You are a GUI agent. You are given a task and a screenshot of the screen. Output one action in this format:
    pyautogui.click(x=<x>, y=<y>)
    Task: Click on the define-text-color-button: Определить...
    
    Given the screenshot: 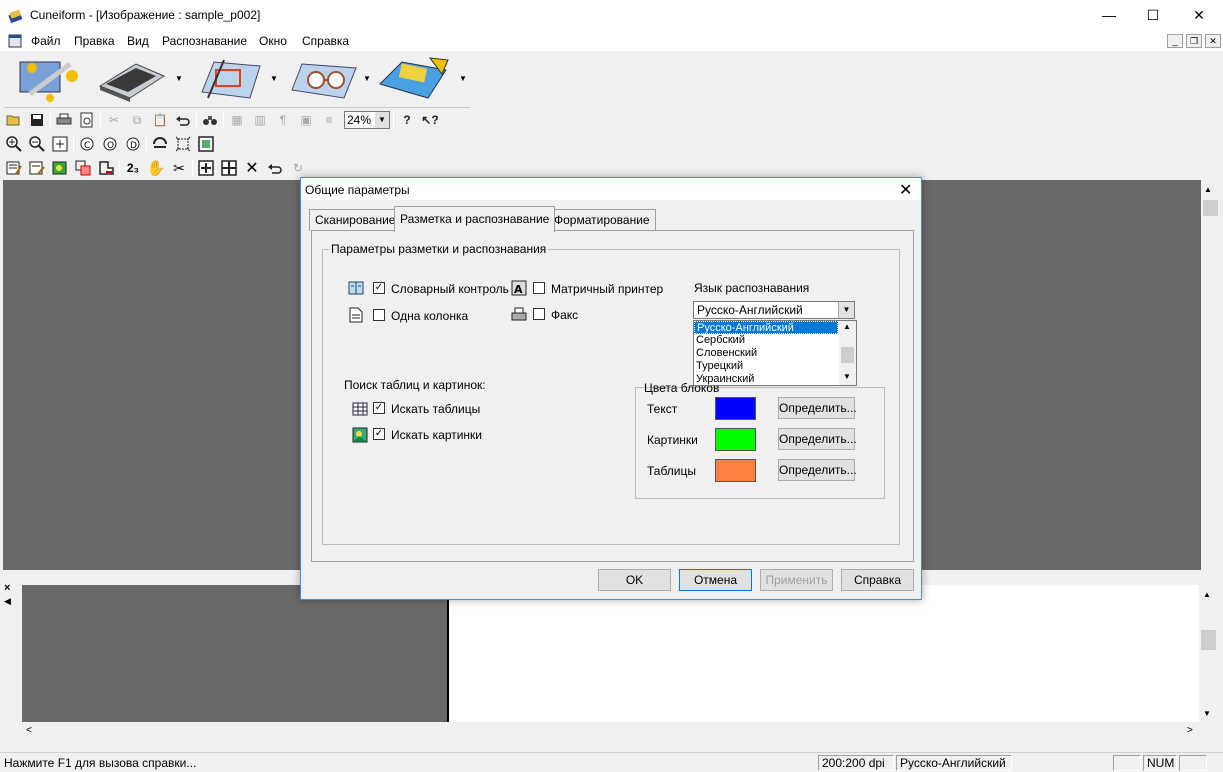 What is the action you would take?
    pyautogui.click(x=817, y=408)
    